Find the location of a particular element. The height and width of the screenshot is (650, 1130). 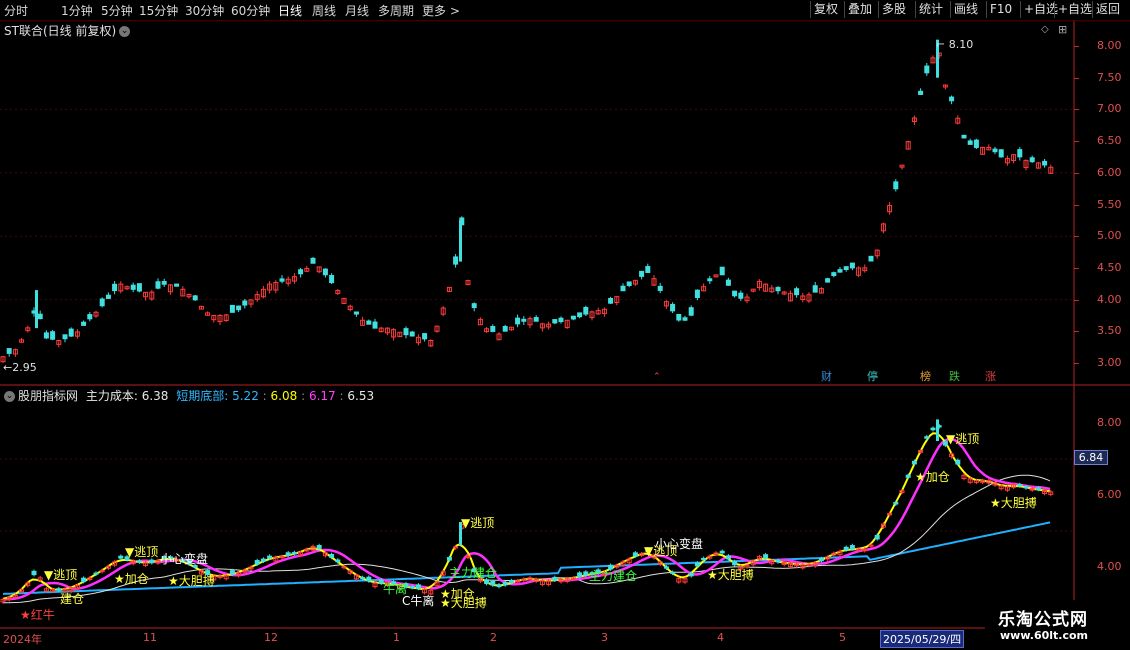

cursor-date-label: 2025/05/29/四 is located at coordinates (922, 639).